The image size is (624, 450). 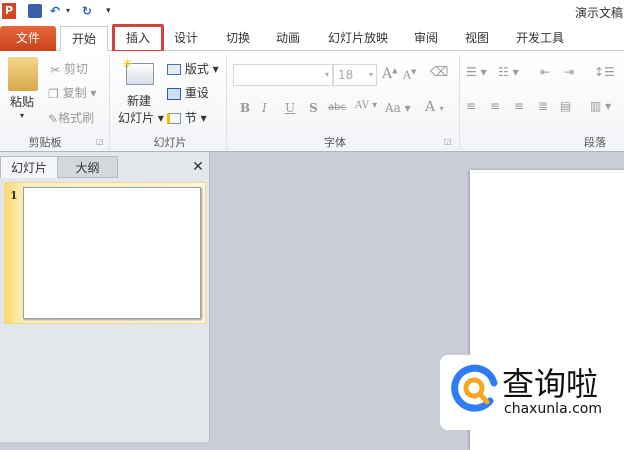 What do you see at coordinates (68, 11) in the screenshot?
I see `undo-dropdown-icon: ▾` at bounding box center [68, 11].